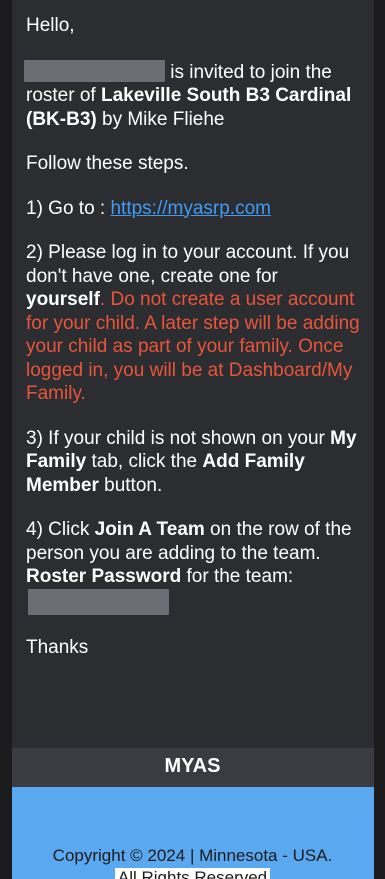 This screenshot has width=385, height=879. Describe the element at coordinates (107, 163) in the screenshot. I see `intro-text: Follow these steps.` at that location.